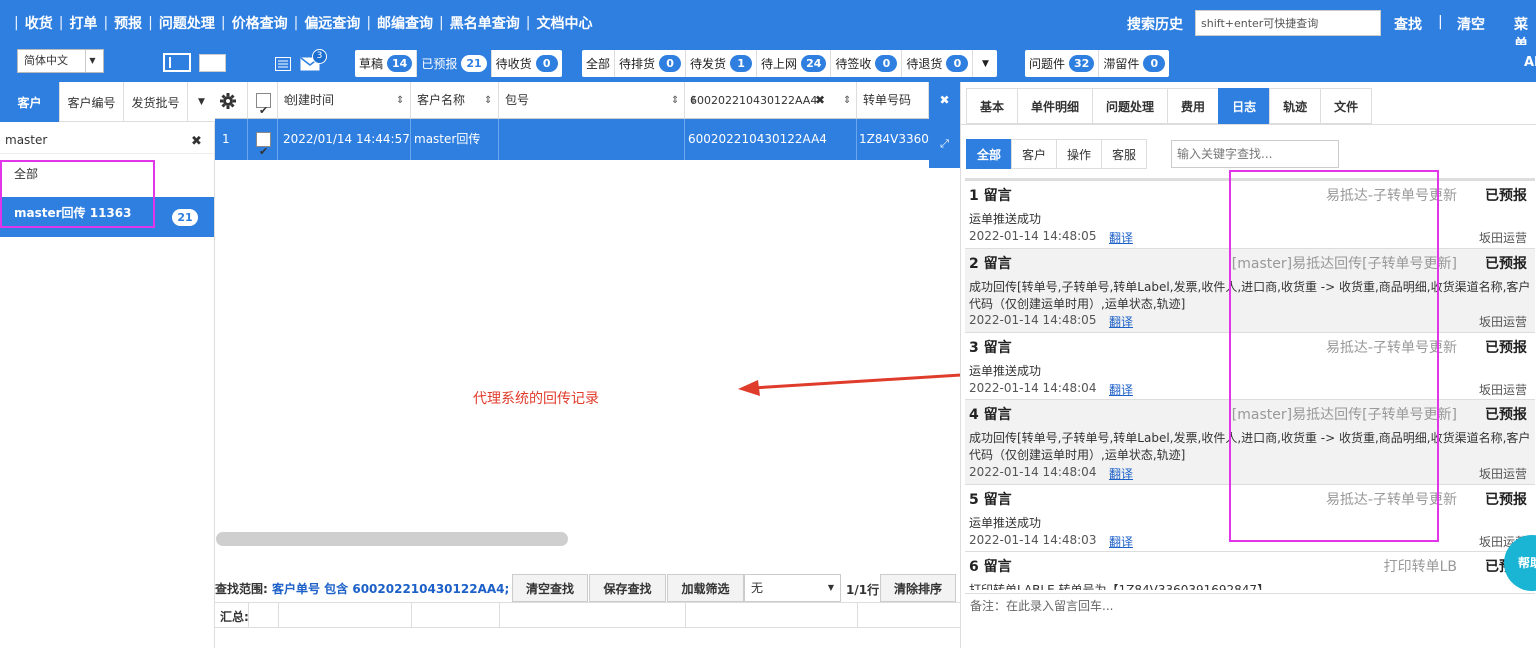 The height and width of the screenshot is (648, 1536). What do you see at coordinates (128, 23) in the screenshot?
I see `nav-forecast: 预报` at bounding box center [128, 23].